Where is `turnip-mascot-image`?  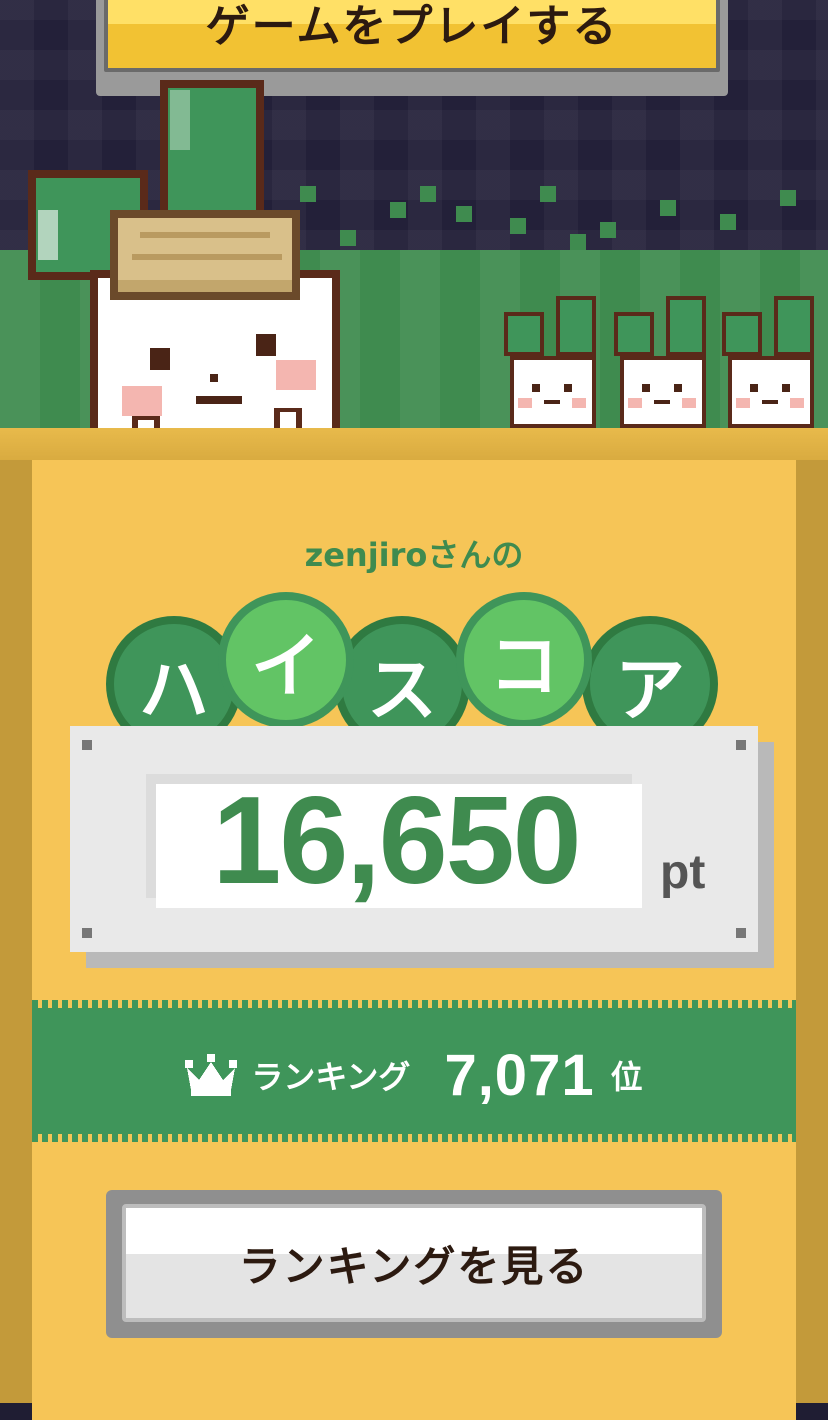
turnip-mascot-image is located at coordinates (184, 260).